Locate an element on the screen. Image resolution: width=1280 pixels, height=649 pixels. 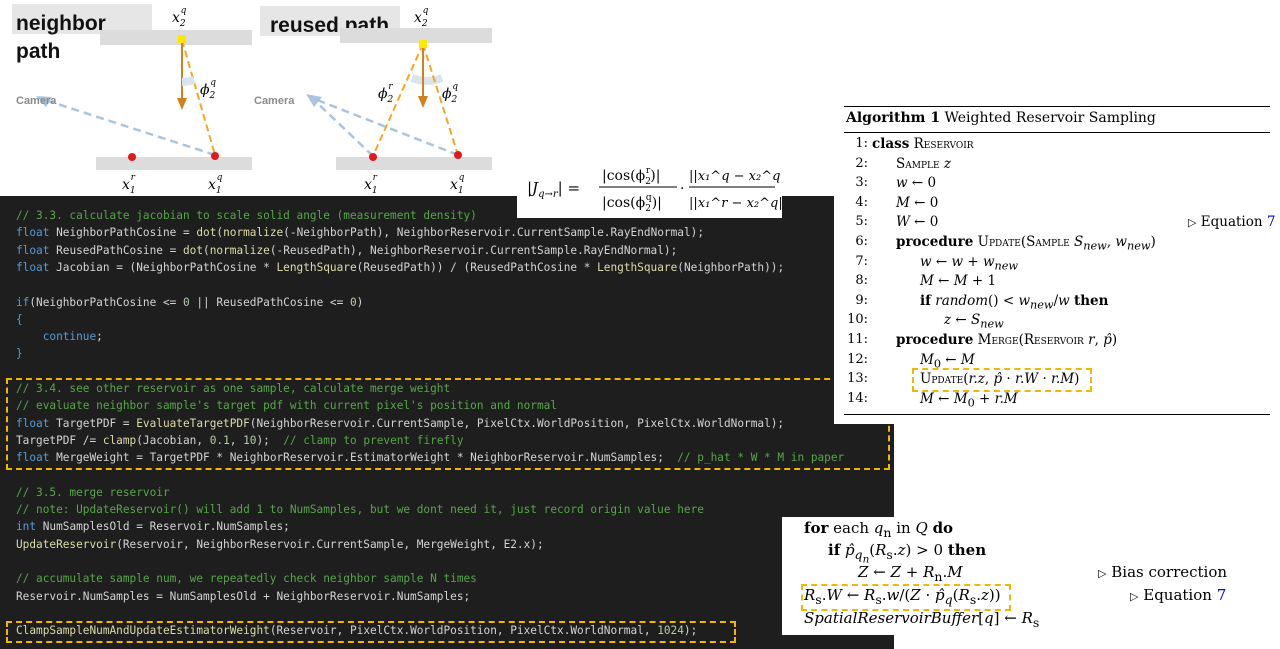
line-number: 10: is located at coordinates (857, 320).